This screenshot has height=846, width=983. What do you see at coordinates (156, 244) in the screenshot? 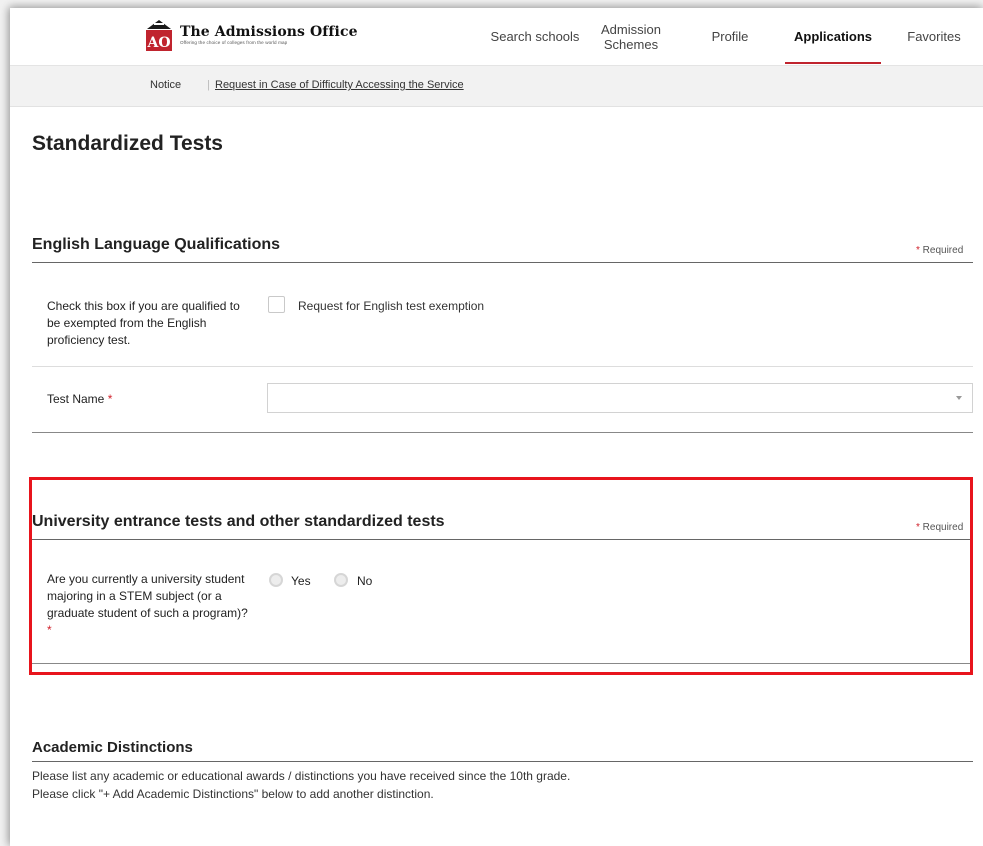
I see `english-section-title: English Language Qualifications` at bounding box center [156, 244].